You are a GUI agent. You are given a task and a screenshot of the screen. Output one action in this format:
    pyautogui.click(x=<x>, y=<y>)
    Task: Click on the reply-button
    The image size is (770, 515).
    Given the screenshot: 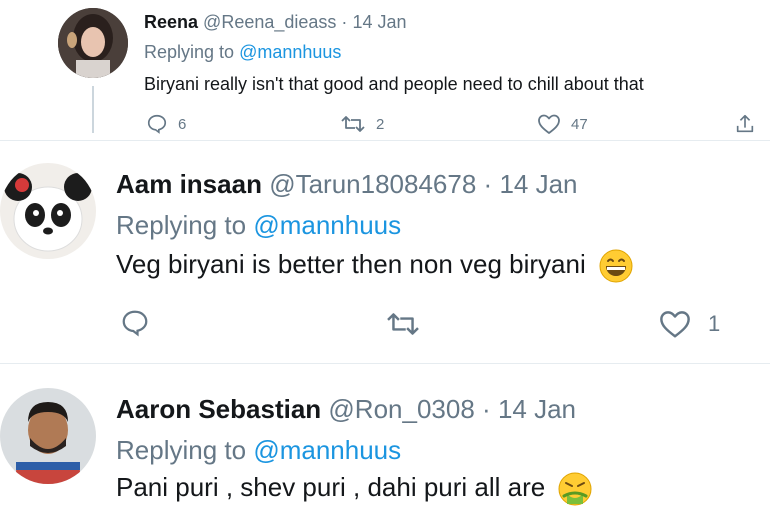 What is the action you would take?
    pyautogui.click(x=140, y=323)
    